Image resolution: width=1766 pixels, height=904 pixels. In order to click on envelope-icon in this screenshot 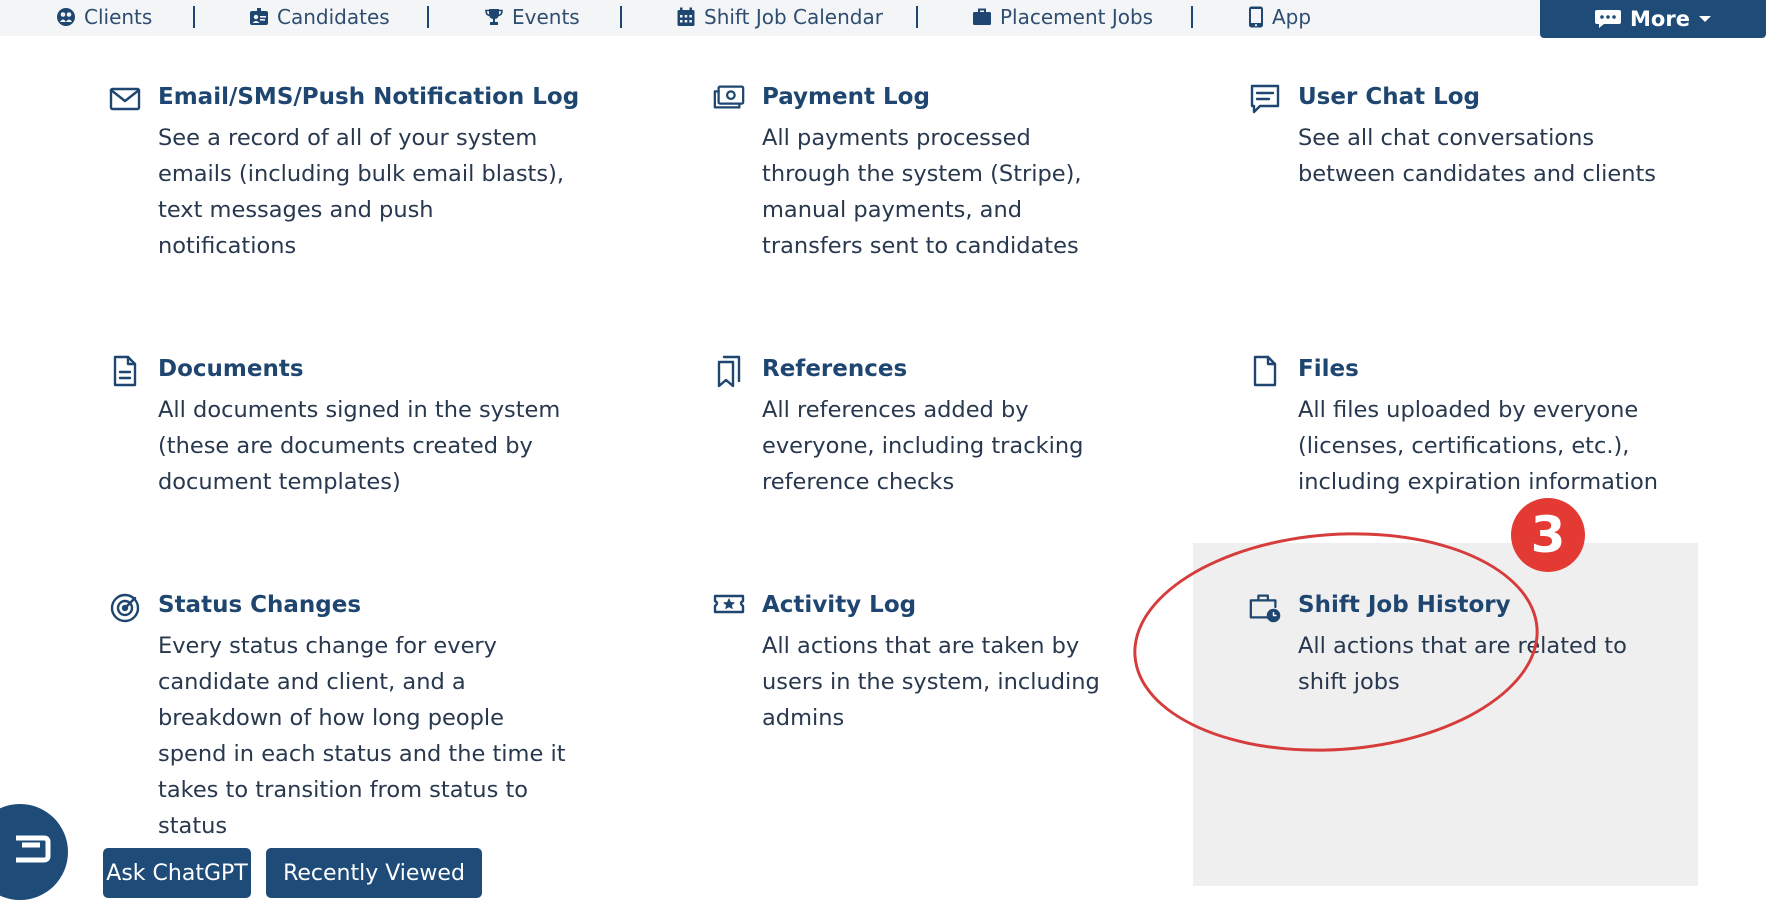, I will do `click(125, 99)`.